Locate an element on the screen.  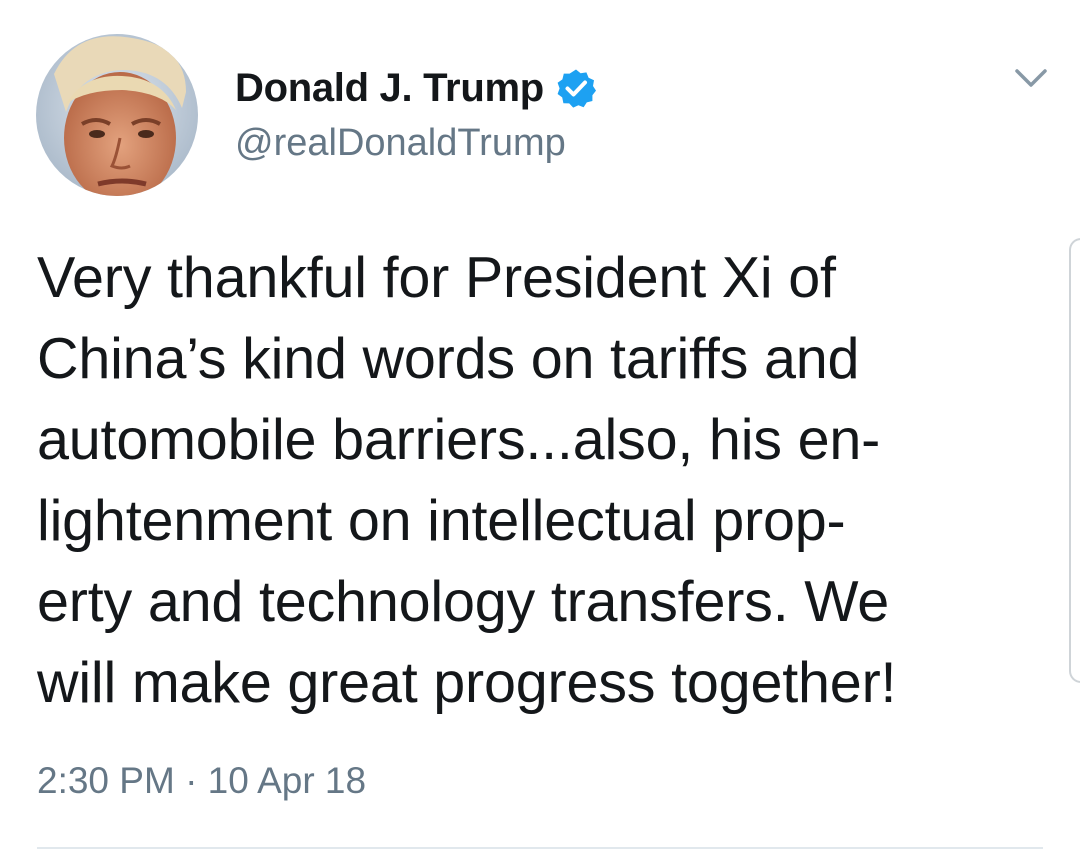
profile-photo-icon is located at coordinates (117, 115).